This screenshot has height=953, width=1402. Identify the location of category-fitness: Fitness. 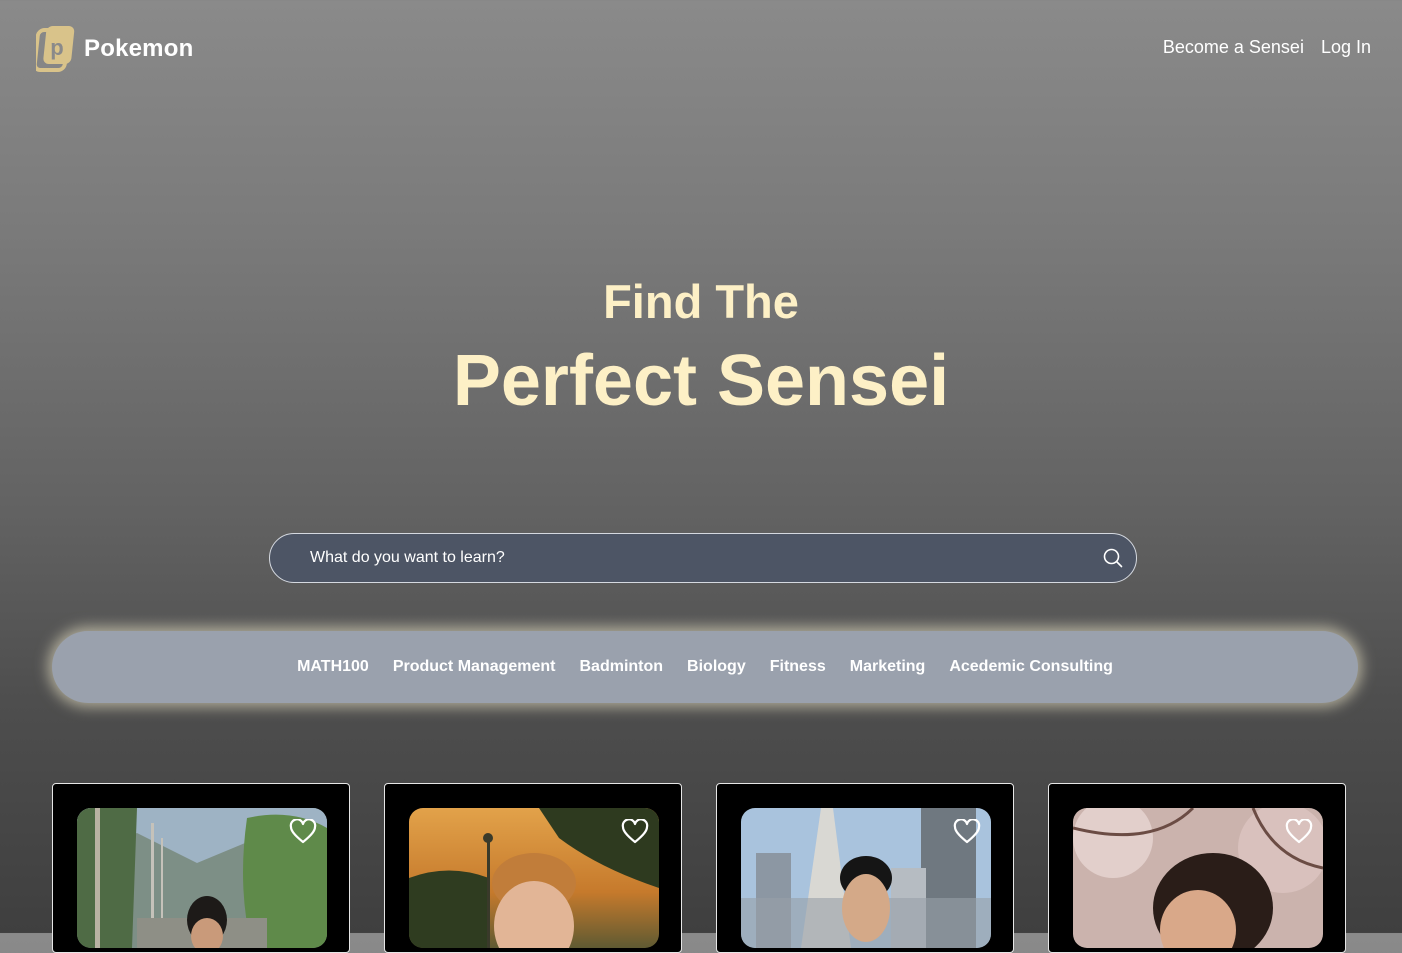
(798, 667).